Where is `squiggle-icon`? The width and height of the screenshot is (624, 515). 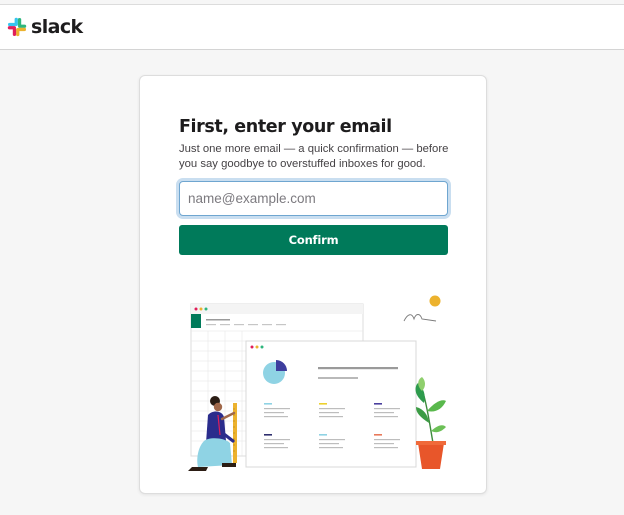 squiggle-icon is located at coordinates (420, 318).